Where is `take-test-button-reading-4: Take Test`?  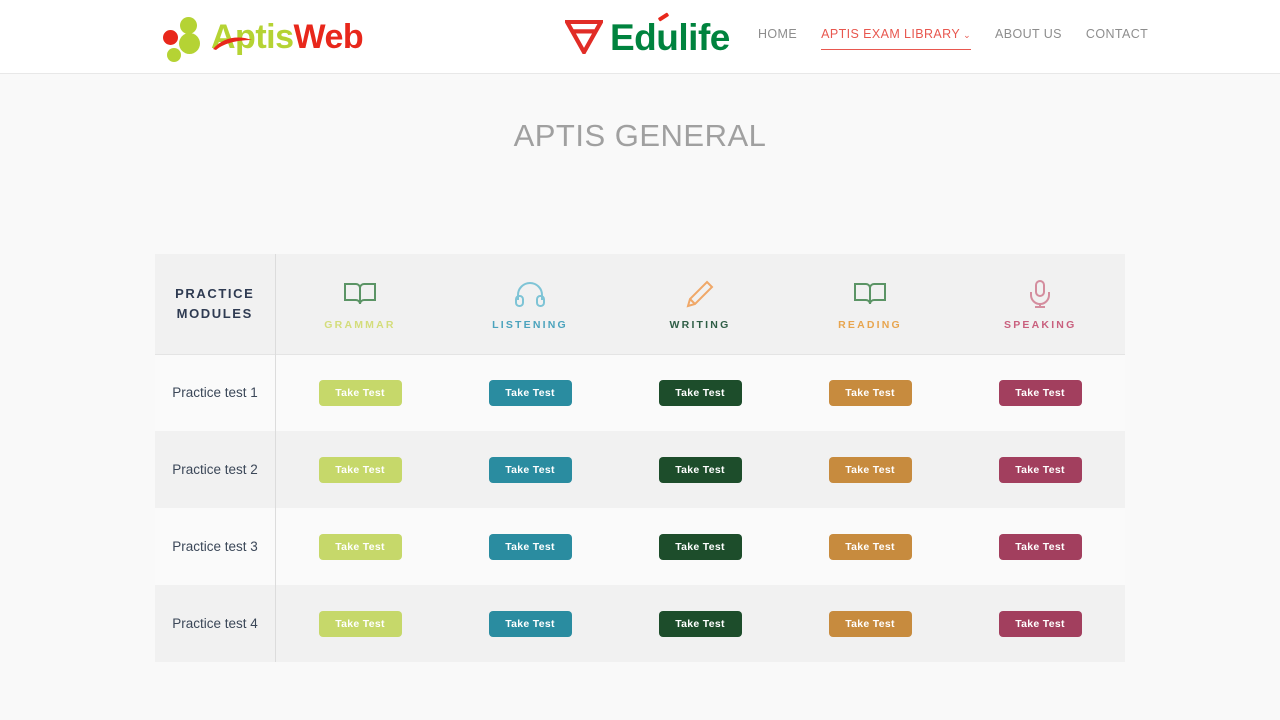
take-test-button-reading-4: Take Test is located at coordinates (870, 623).